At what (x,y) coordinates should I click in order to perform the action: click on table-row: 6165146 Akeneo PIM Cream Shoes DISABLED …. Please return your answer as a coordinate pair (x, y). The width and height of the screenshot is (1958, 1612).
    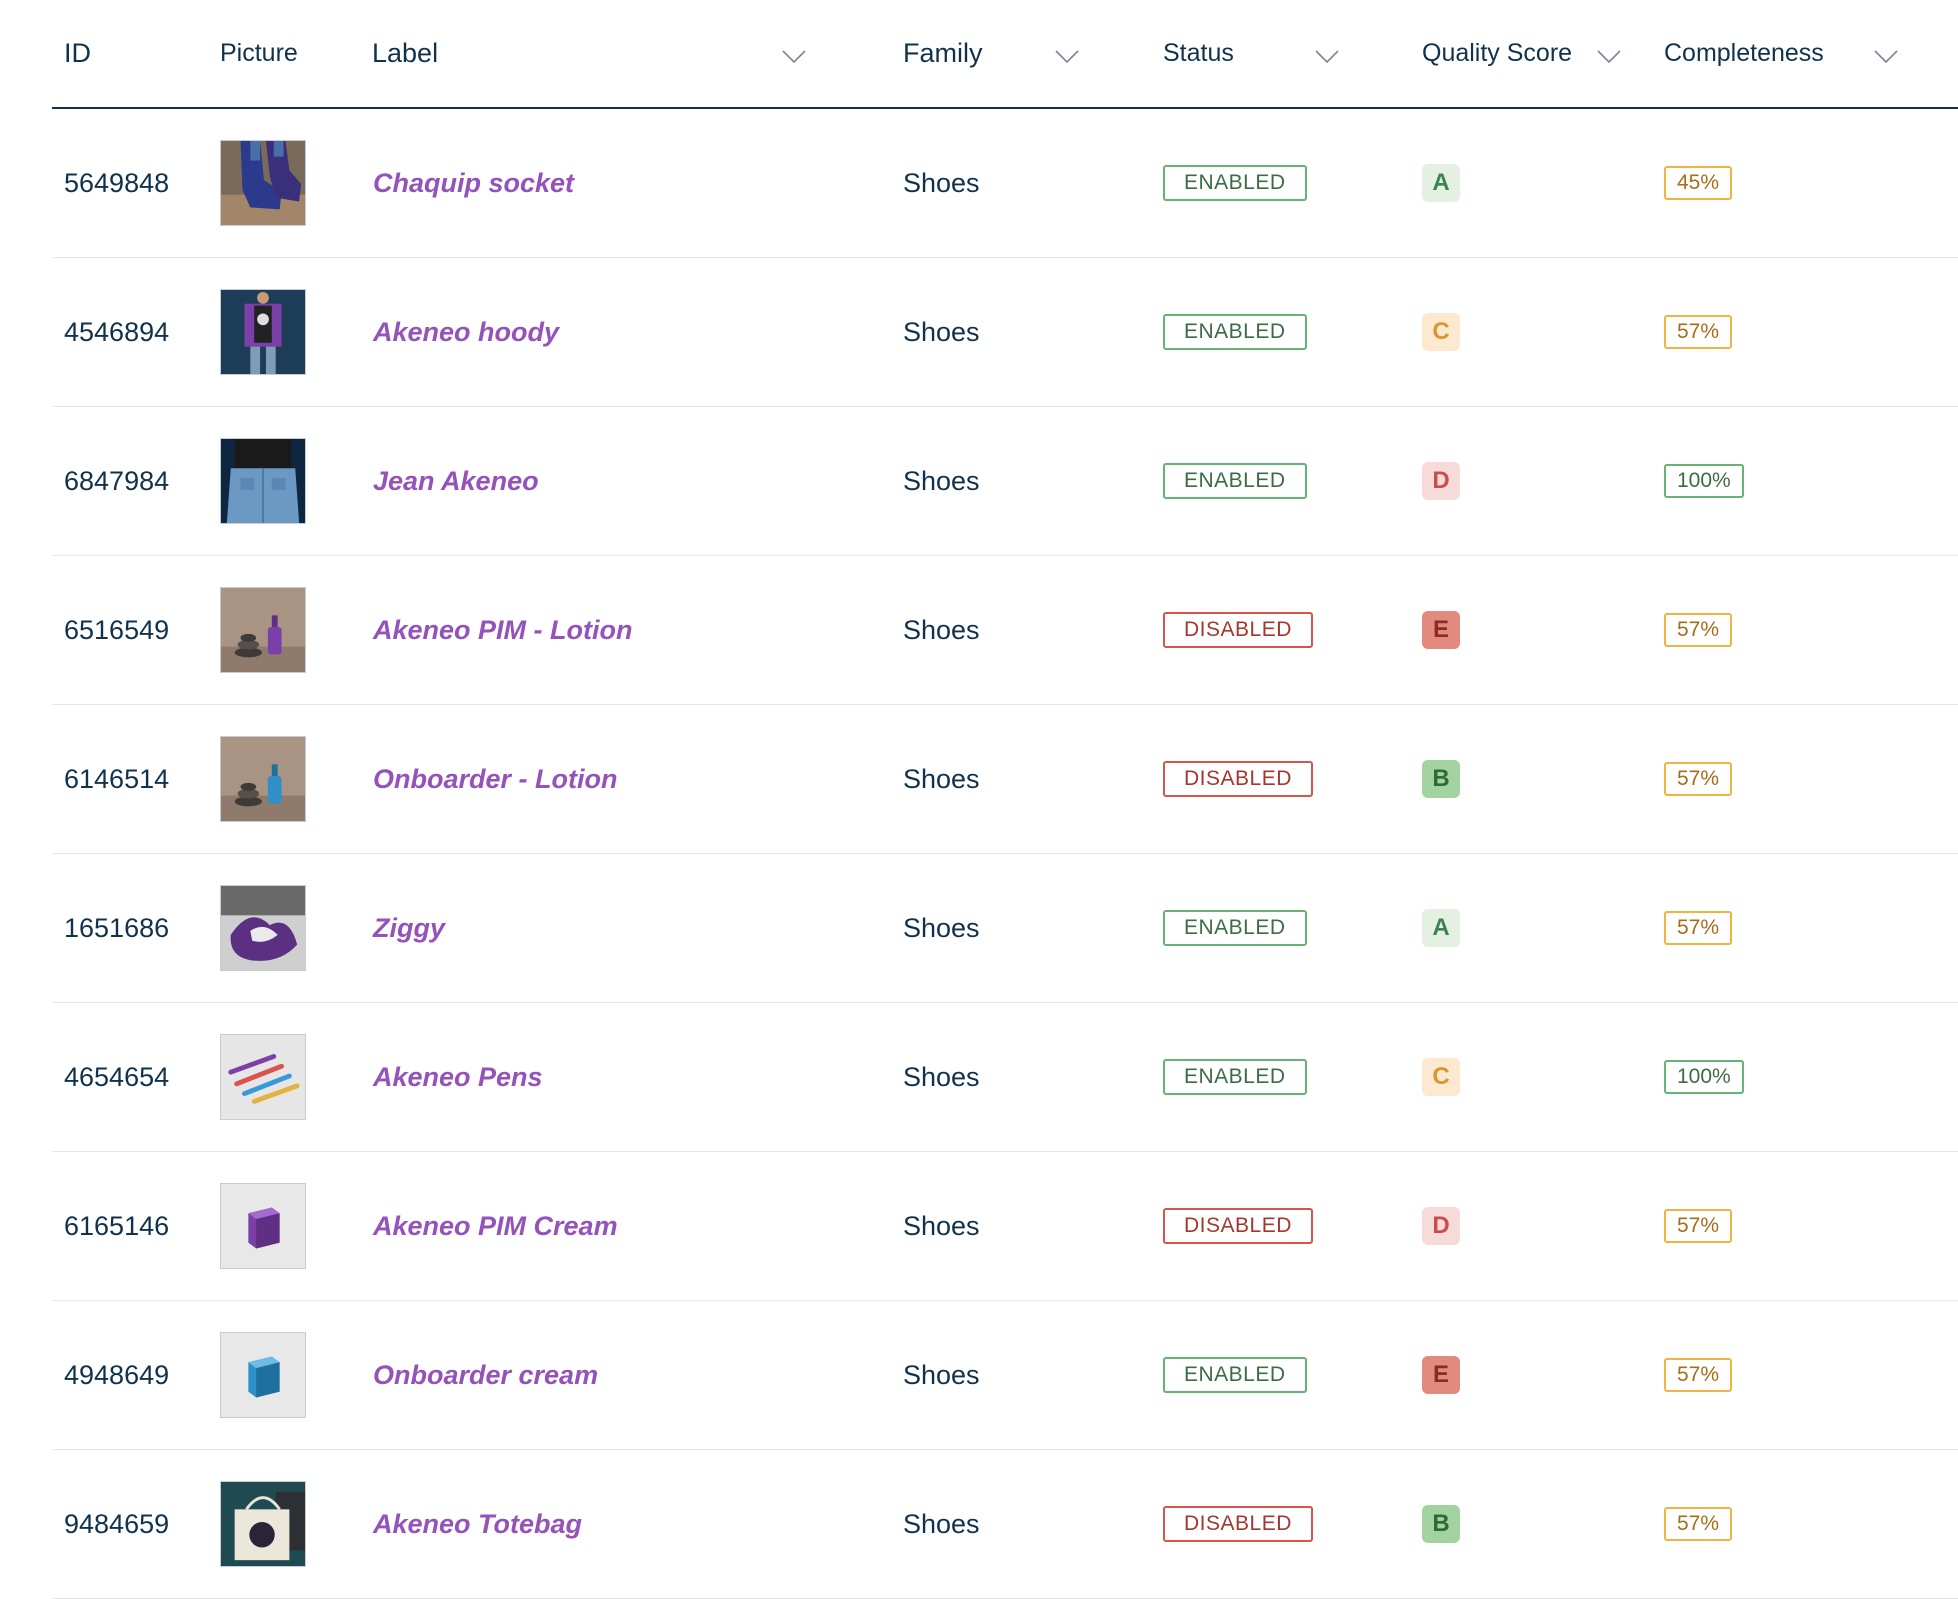
    Looking at the image, I should click on (1005, 1226).